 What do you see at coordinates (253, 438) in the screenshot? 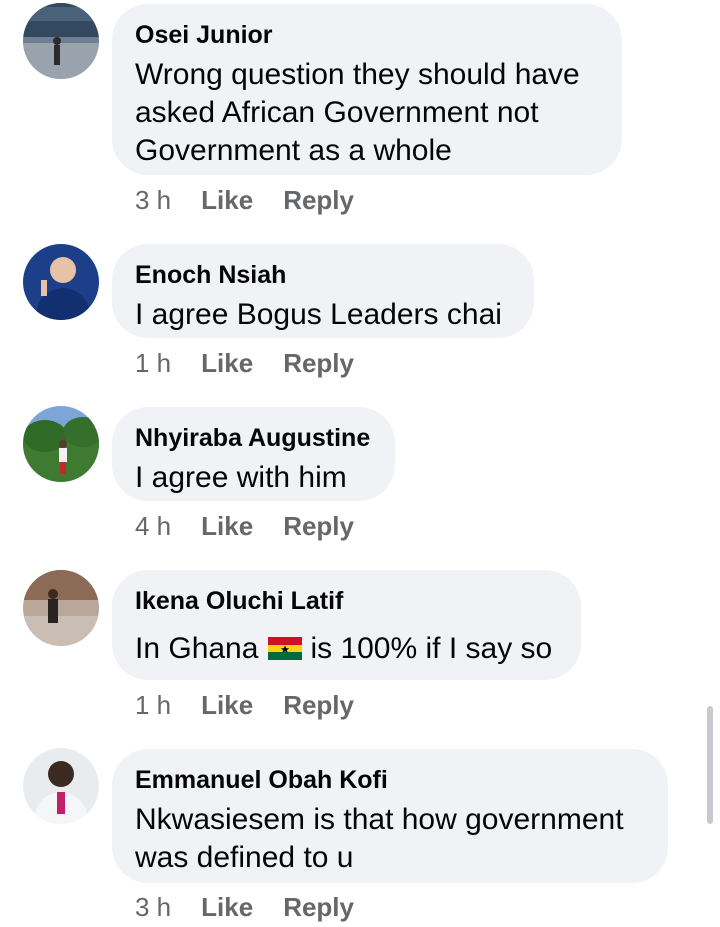
I see `comment-author: Nhyiraba Augustine` at bounding box center [253, 438].